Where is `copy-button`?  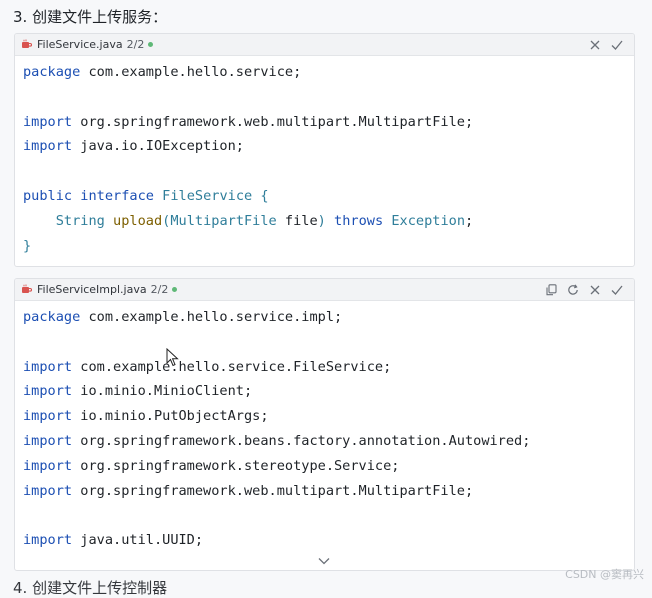
copy-button is located at coordinates (551, 290).